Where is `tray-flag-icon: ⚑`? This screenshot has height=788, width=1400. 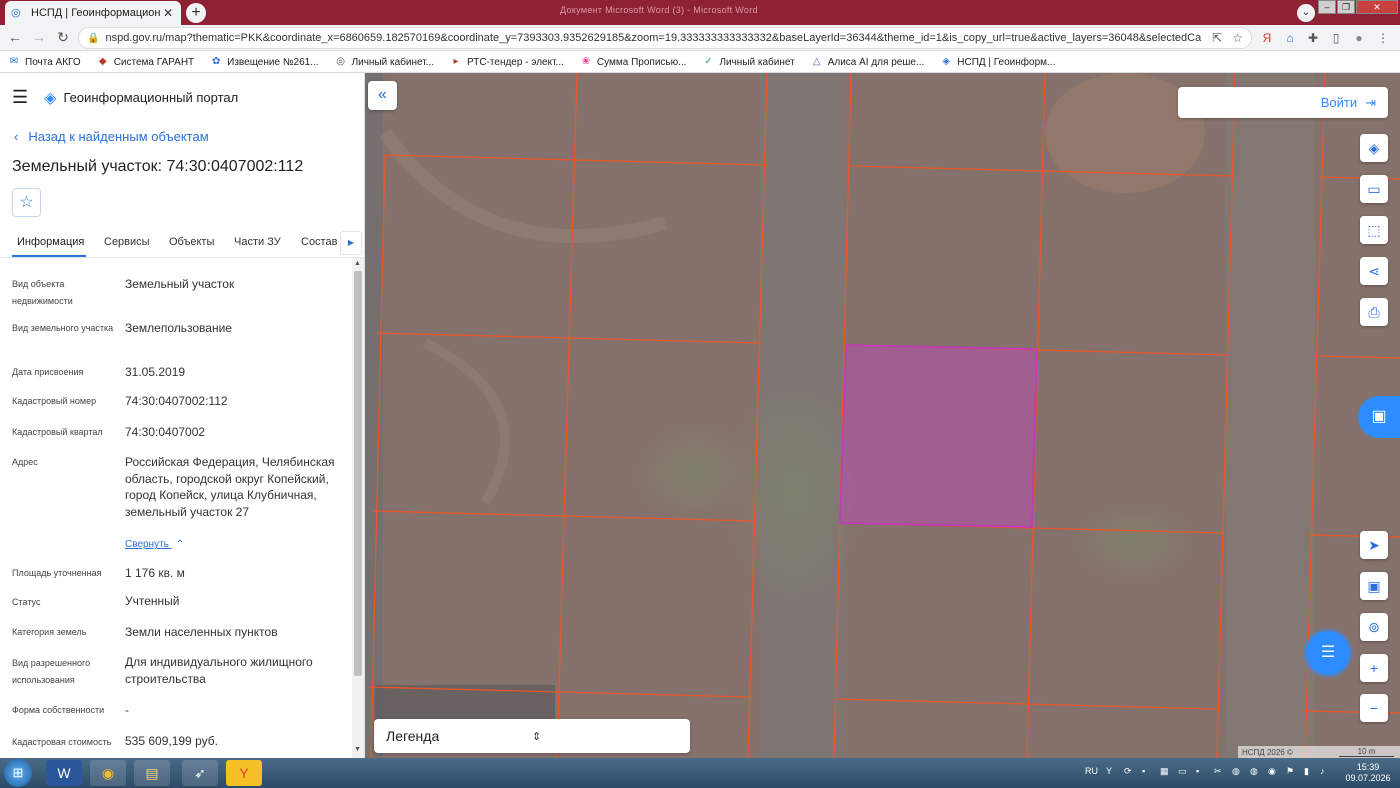 tray-flag-icon: ⚑ is located at coordinates (1290, 771).